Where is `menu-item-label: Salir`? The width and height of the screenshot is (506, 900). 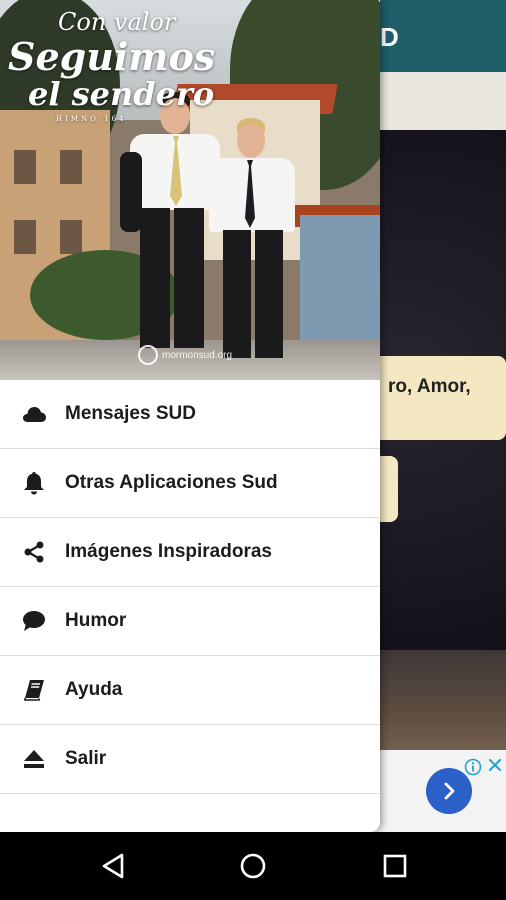
menu-item-label: Salir is located at coordinates (86, 758).